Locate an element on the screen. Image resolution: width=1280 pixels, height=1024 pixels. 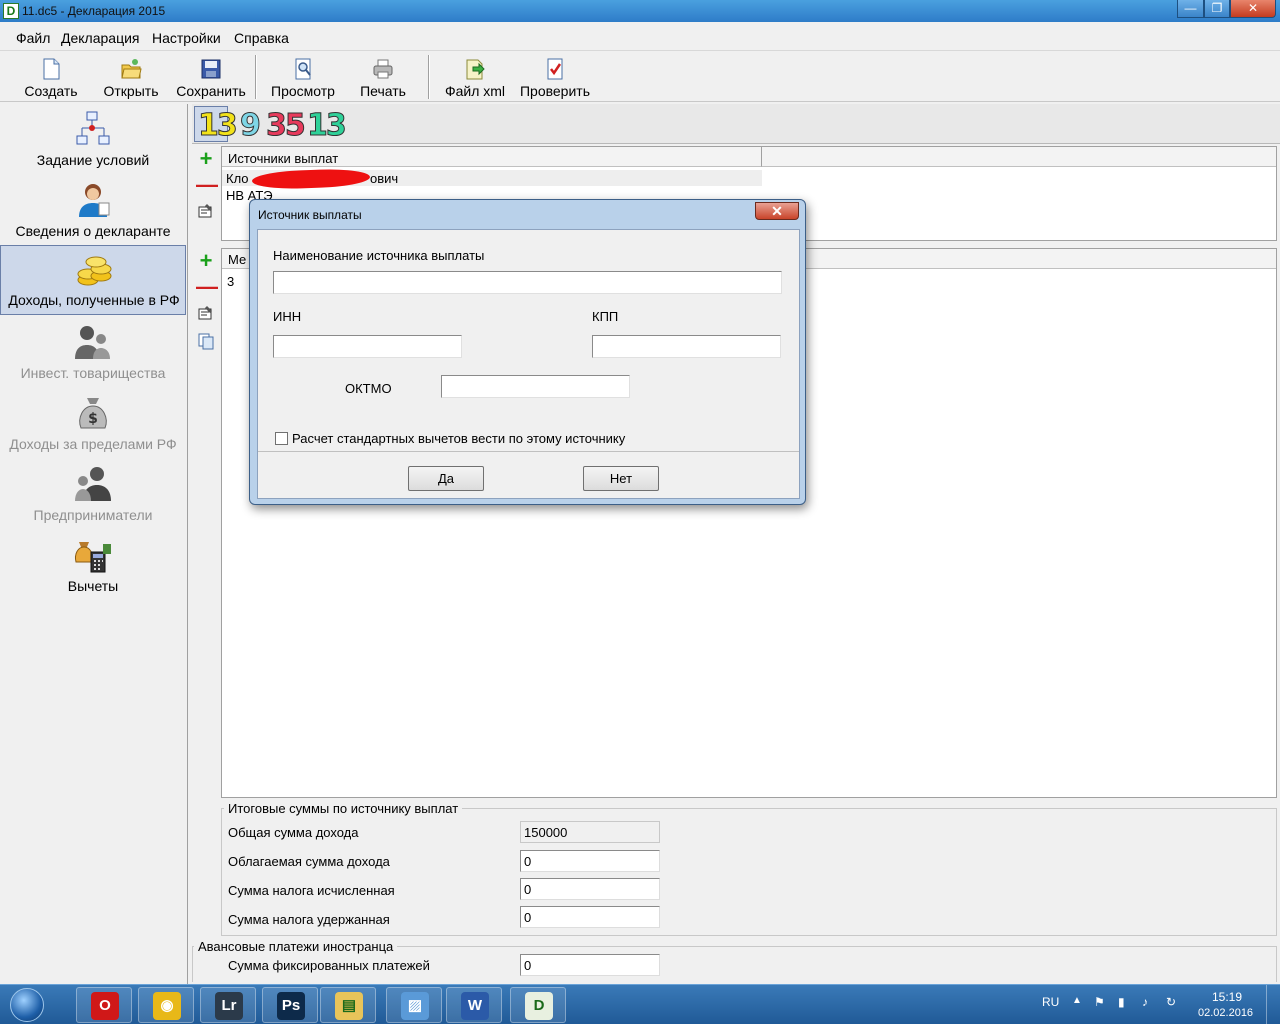
start-button is located at coordinates (27, 1005).